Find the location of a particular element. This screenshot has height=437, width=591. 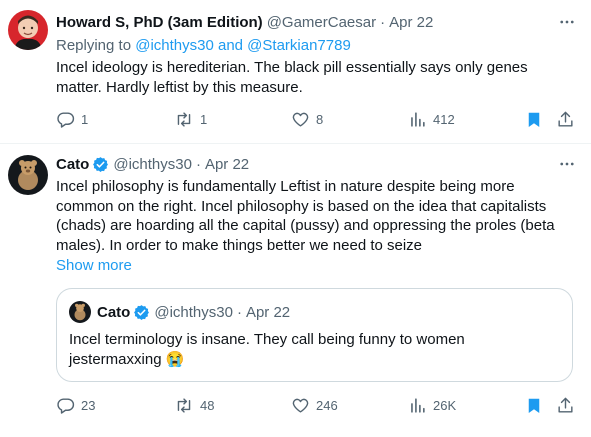

reply-count: 1 is located at coordinates (85, 119).